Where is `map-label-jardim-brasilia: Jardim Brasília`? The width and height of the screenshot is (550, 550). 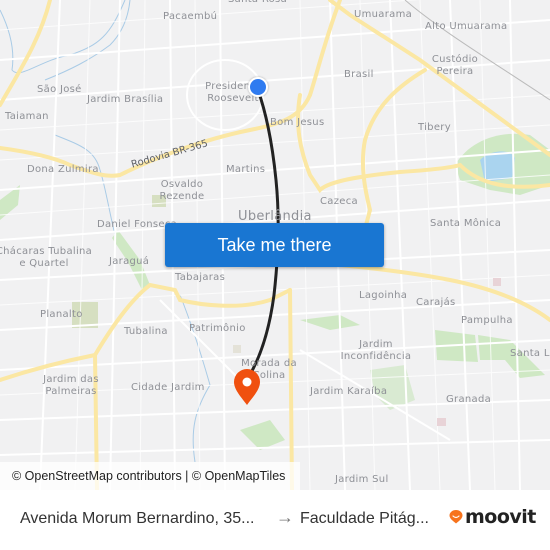 map-label-jardim-brasilia: Jardim Brasília is located at coordinates (125, 99).